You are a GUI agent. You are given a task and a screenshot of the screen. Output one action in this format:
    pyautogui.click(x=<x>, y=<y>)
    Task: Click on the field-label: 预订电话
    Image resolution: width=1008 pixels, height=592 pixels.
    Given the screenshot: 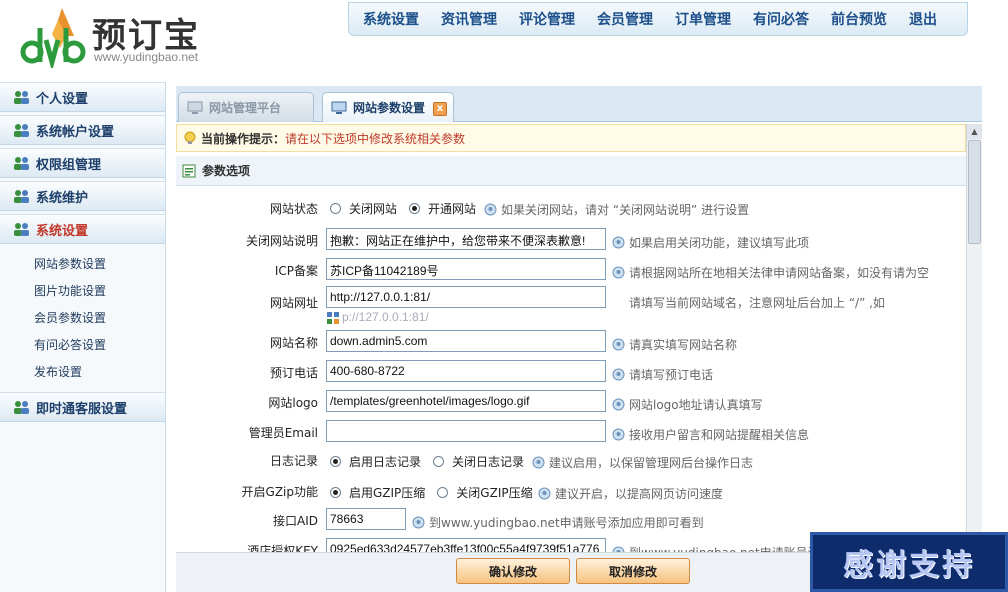 What is the action you would take?
    pyautogui.click(x=293, y=373)
    